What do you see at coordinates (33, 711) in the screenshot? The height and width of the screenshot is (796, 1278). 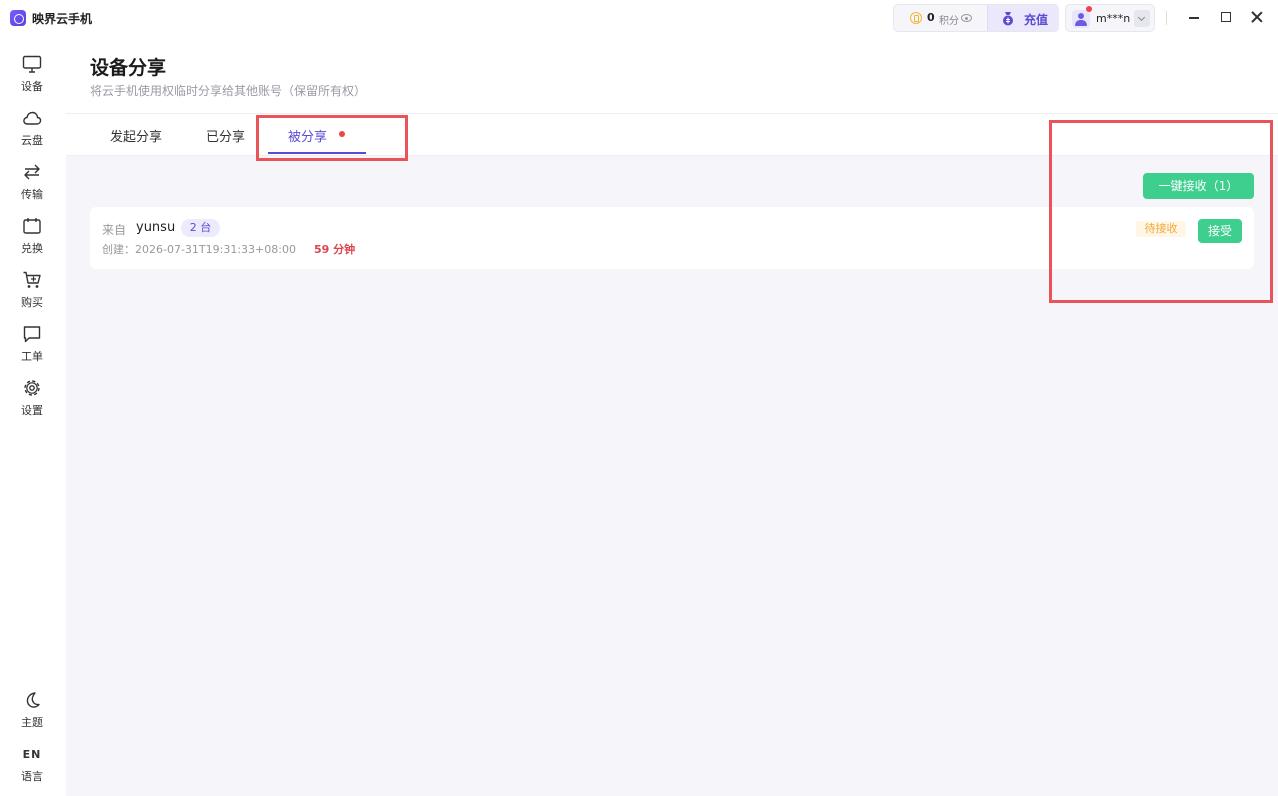 I see `sidebar-item-theme: 主题` at bounding box center [33, 711].